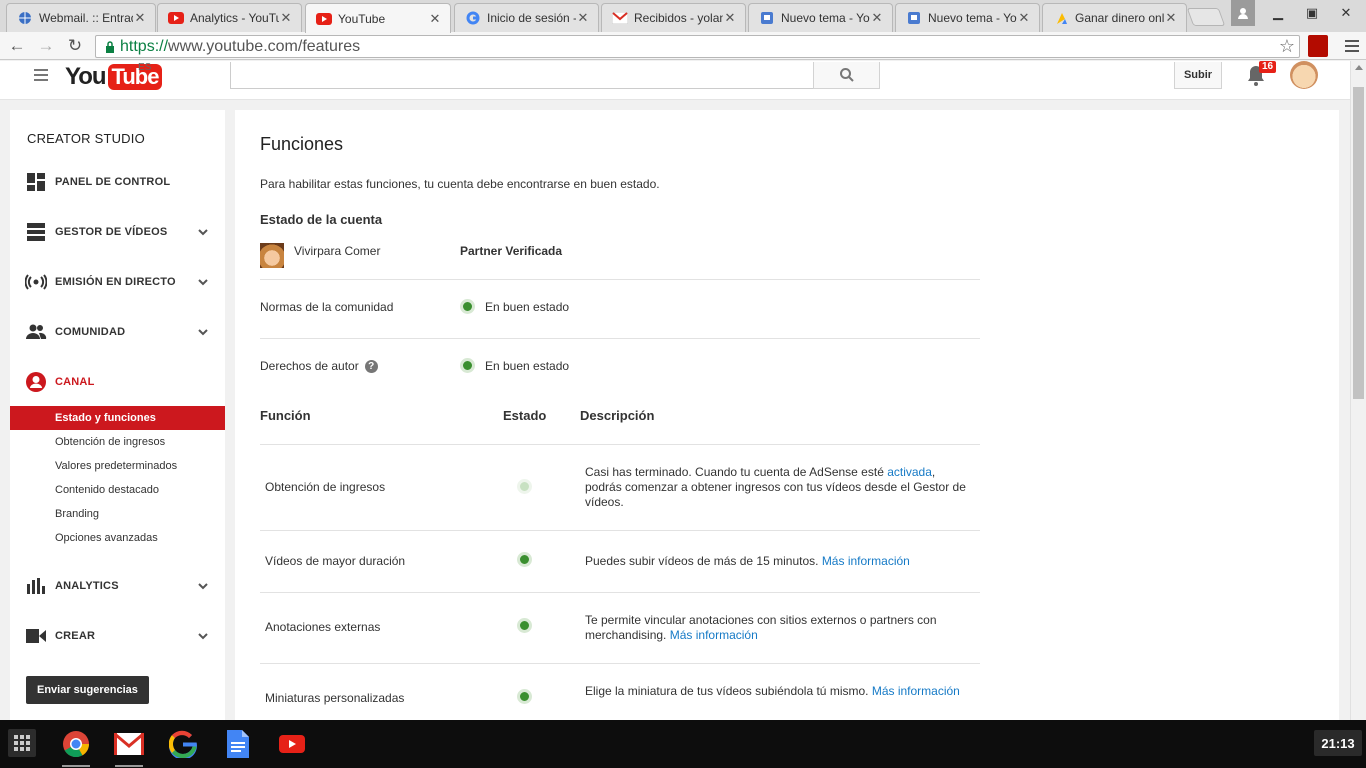 The image size is (1366, 768). What do you see at coordinates (81, 17) in the screenshot?
I see `browser-tab: Webmail. :: Entrad ✕` at bounding box center [81, 17].